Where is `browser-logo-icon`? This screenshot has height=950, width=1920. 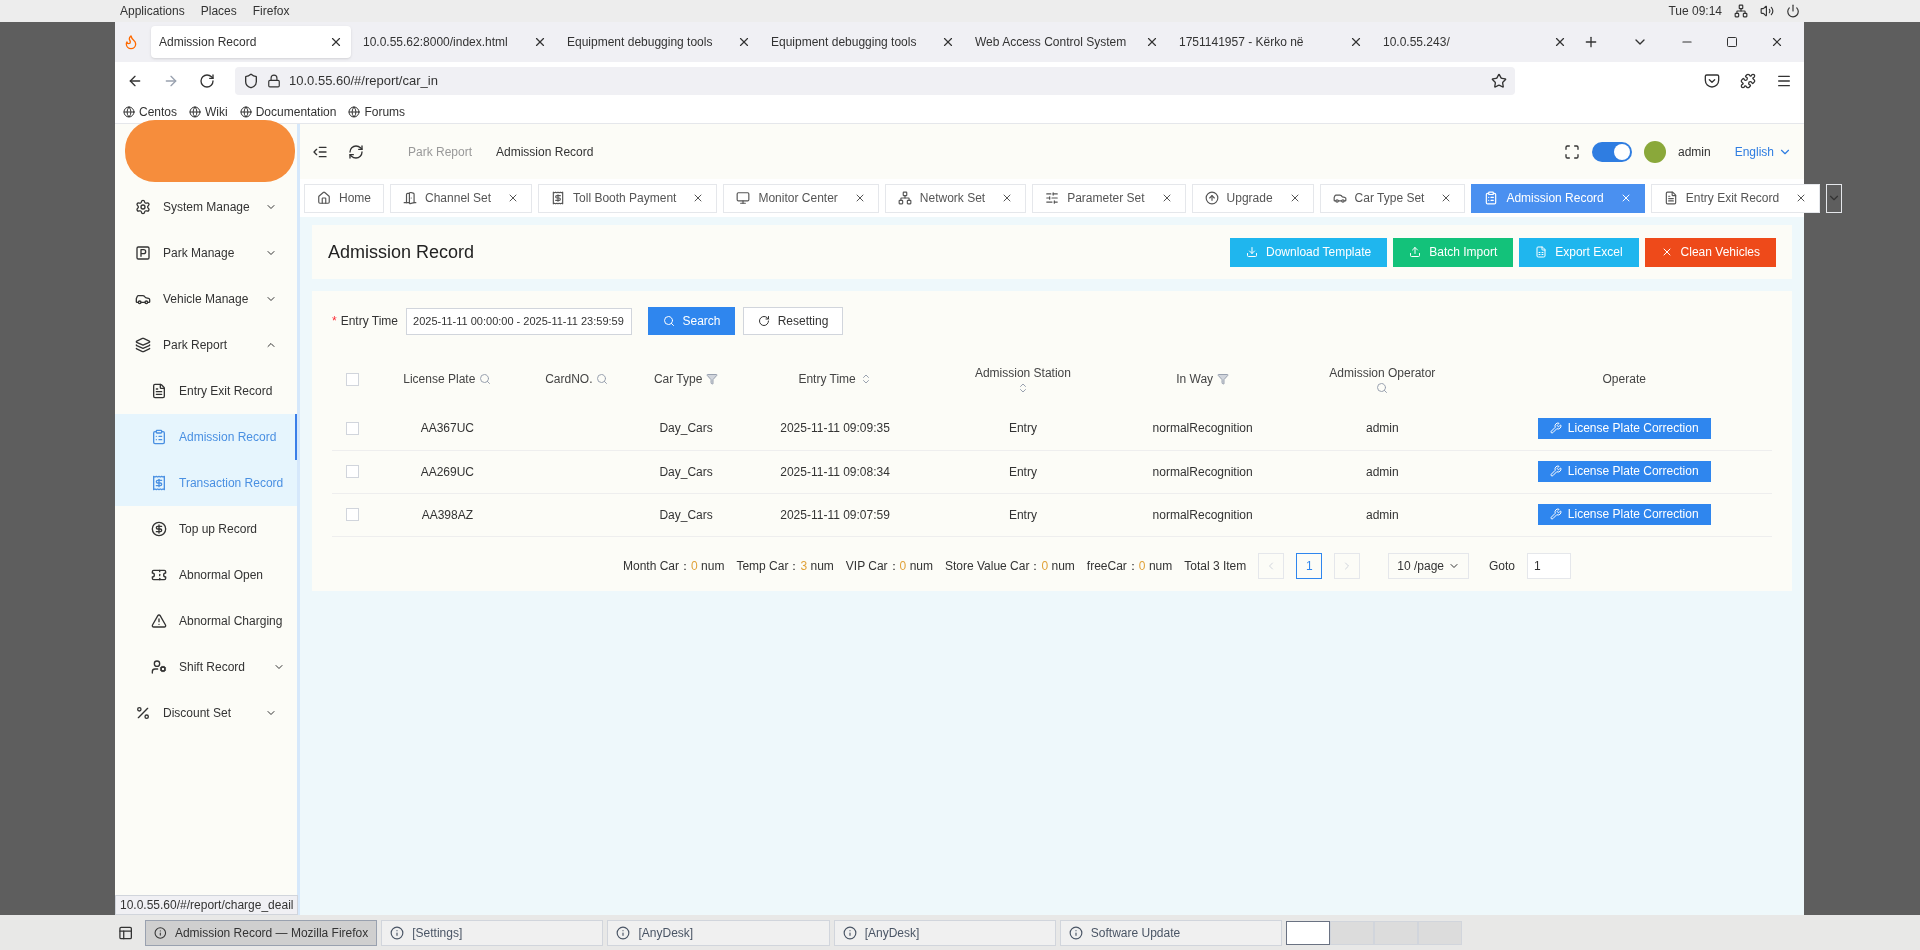 browser-logo-icon is located at coordinates (131, 42).